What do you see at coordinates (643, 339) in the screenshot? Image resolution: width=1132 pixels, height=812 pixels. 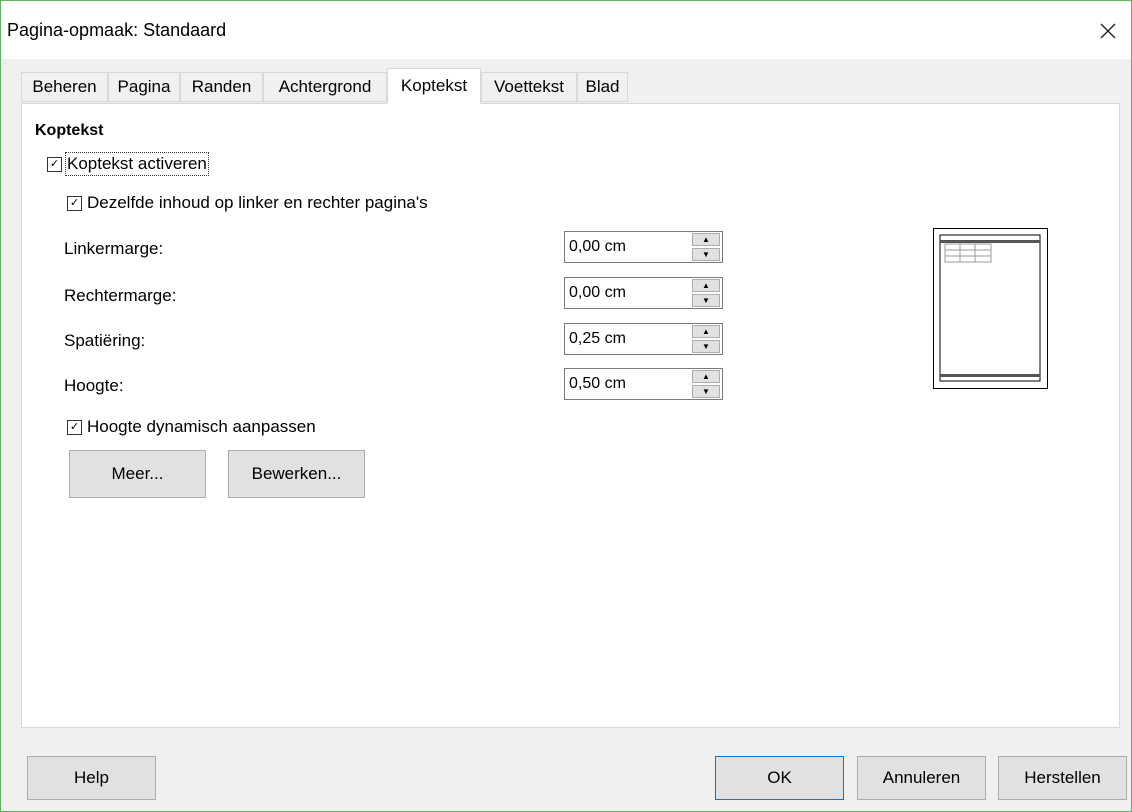 I see `spacing-spinbox: 0,25 cm ▲ ▼` at bounding box center [643, 339].